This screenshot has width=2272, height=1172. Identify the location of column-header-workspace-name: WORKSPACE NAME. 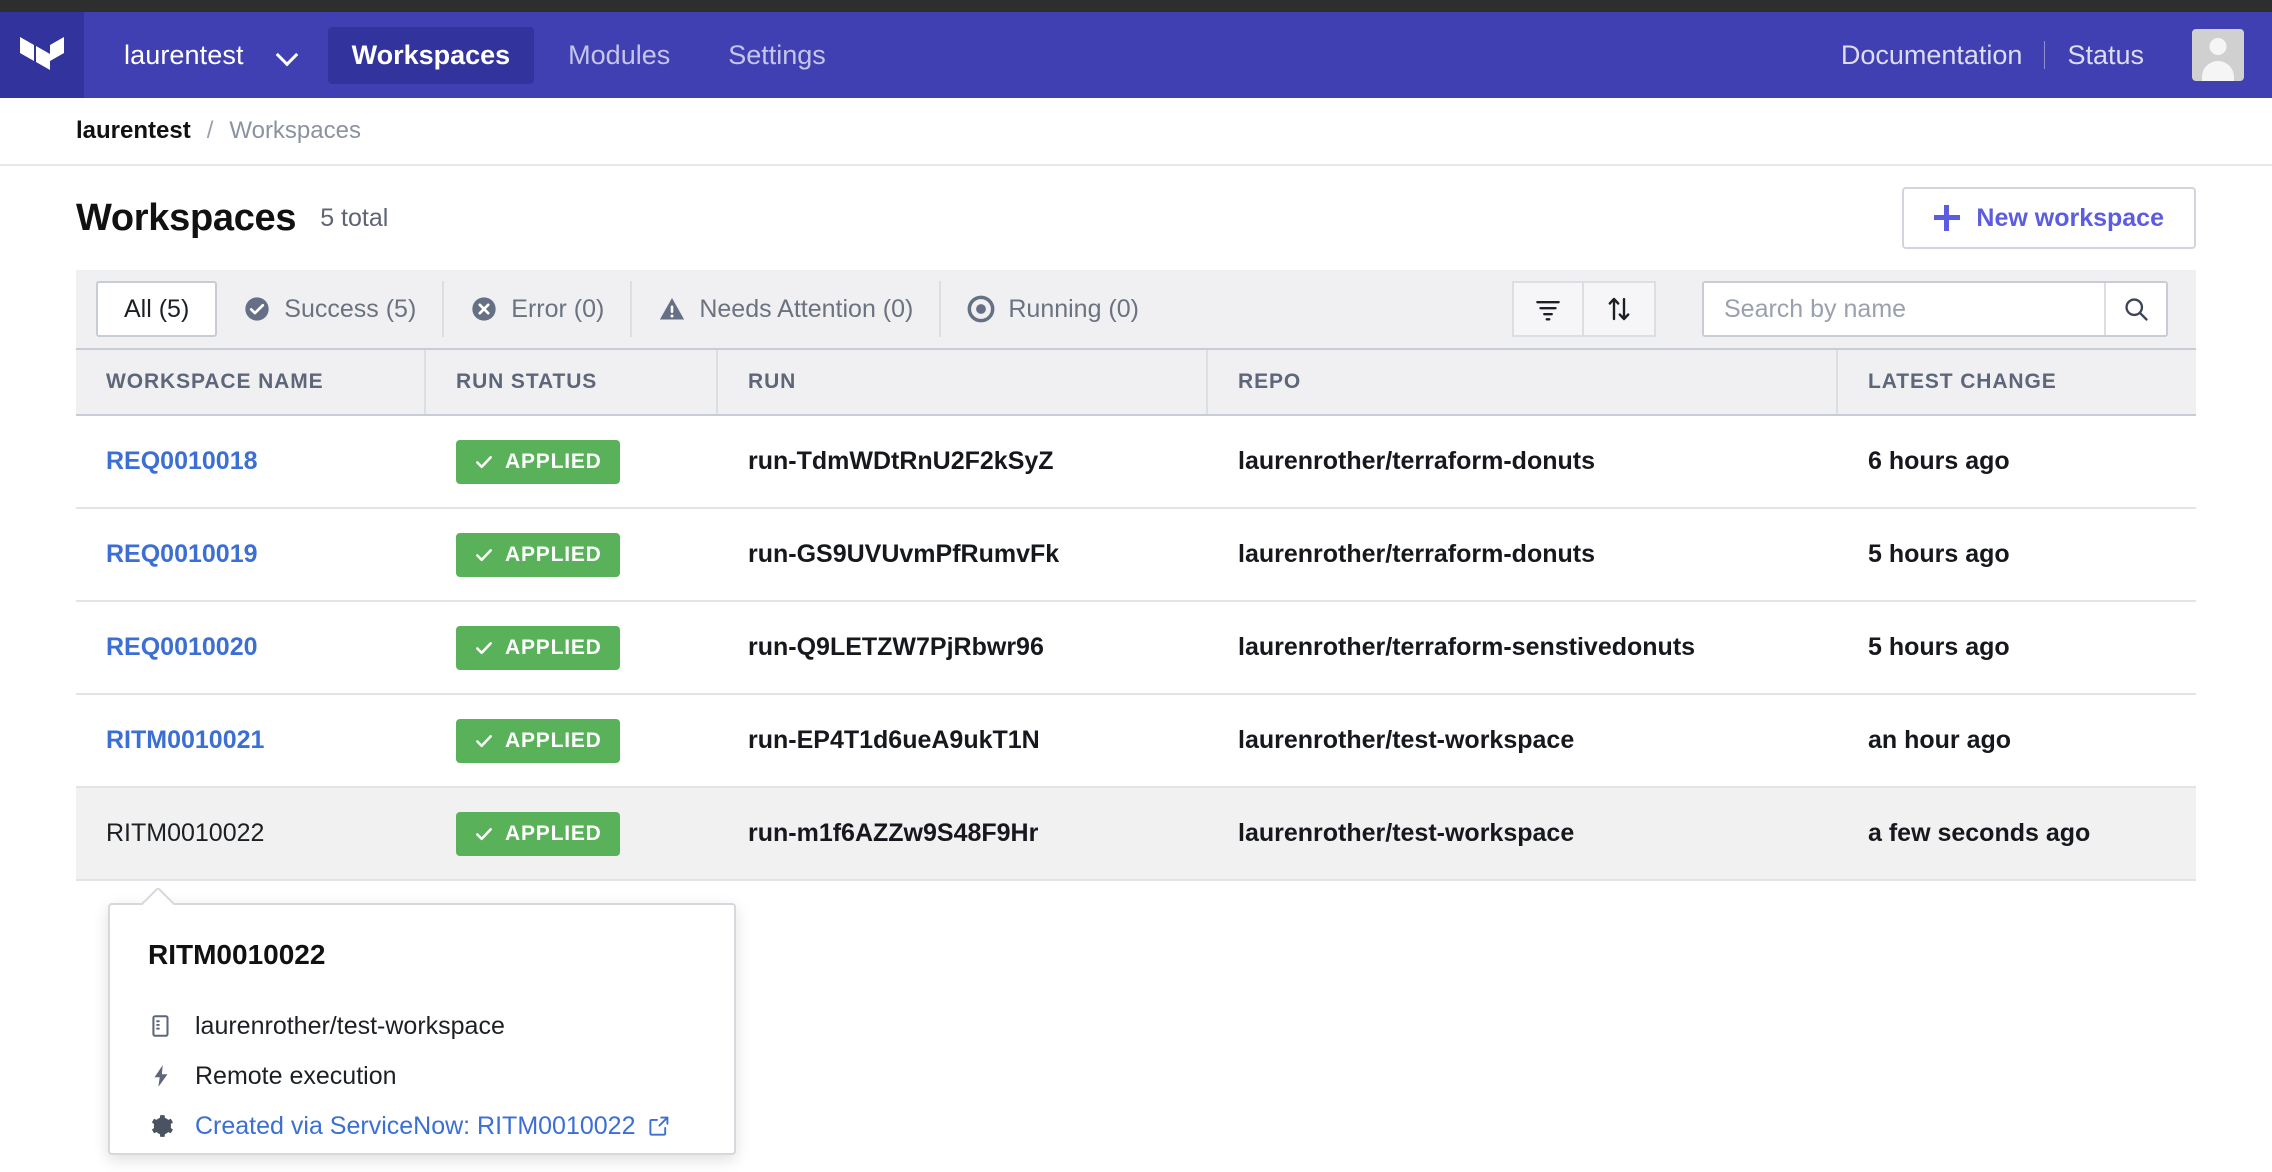
(251, 382).